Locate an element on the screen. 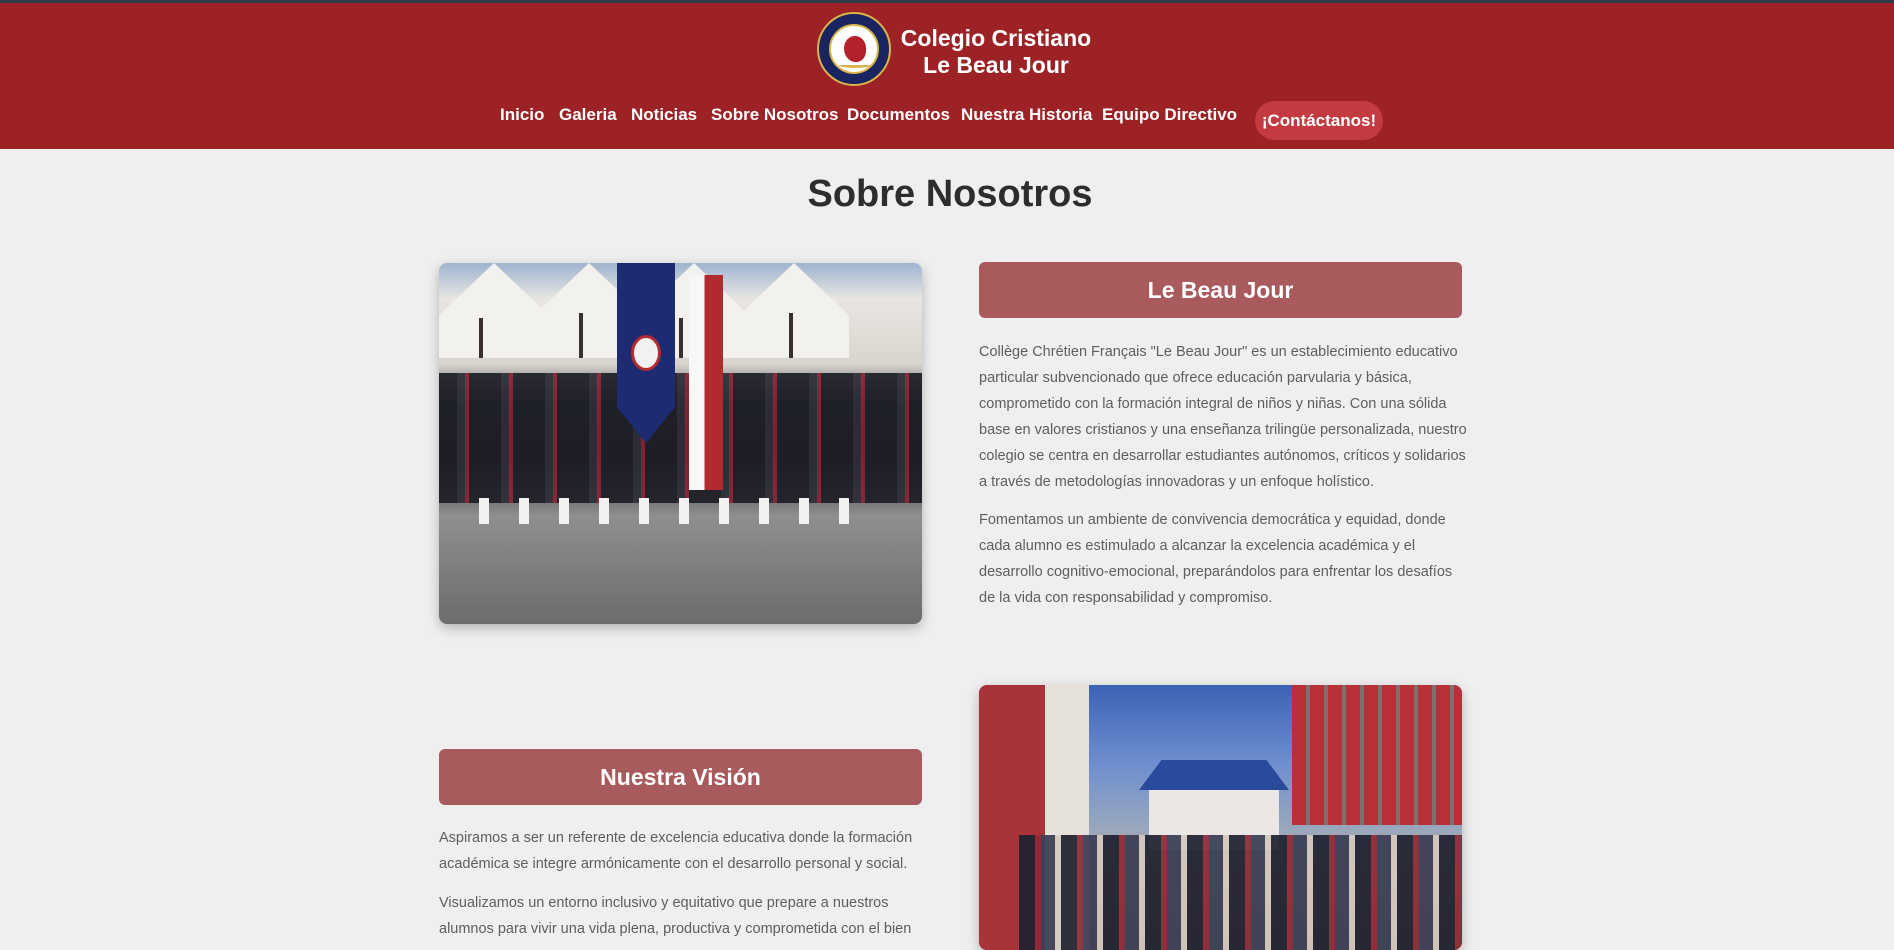 The image size is (1894, 950). nav-item-inicio: Inicio is located at coordinates (522, 115).